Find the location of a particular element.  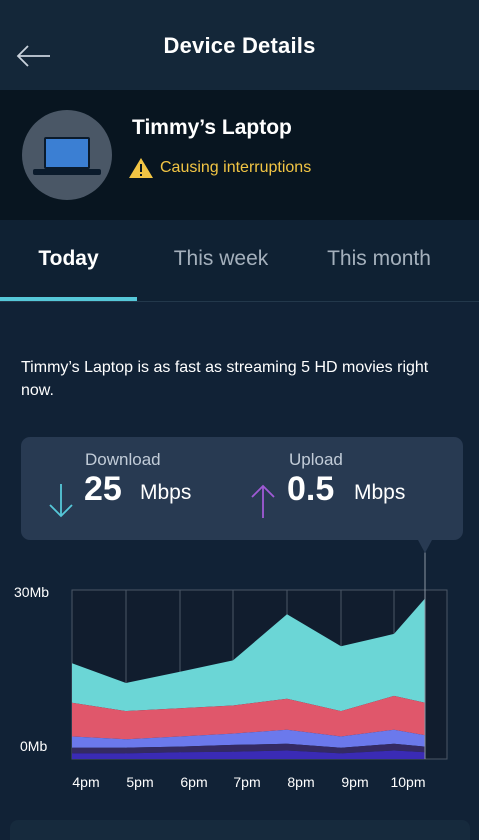

period-tabs: Today This week This month is located at coordinates (239, 261).